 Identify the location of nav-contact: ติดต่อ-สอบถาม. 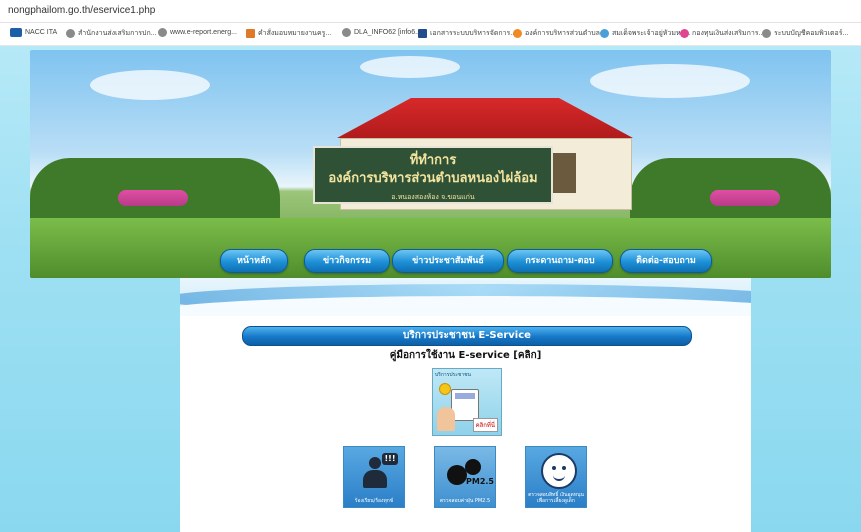
(666, 261).